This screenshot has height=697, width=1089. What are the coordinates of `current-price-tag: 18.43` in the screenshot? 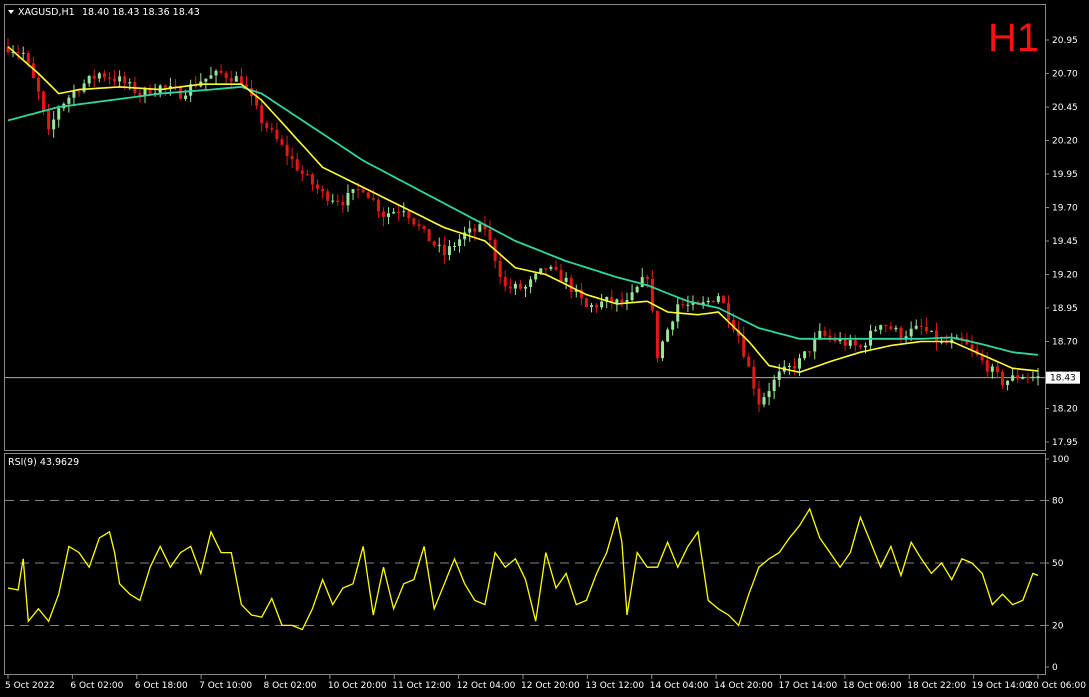 It's located at (1063, 377).